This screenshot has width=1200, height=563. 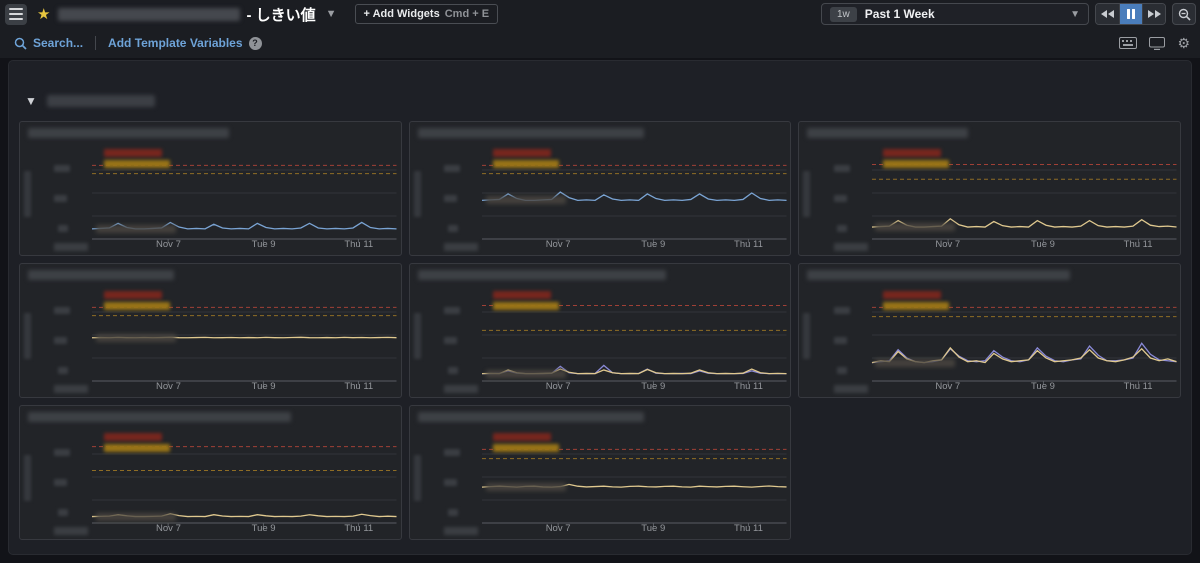 I want to click on chart-widget-6: Nov 7 Tue 9 Thu 11, so click(x=989, y=330).